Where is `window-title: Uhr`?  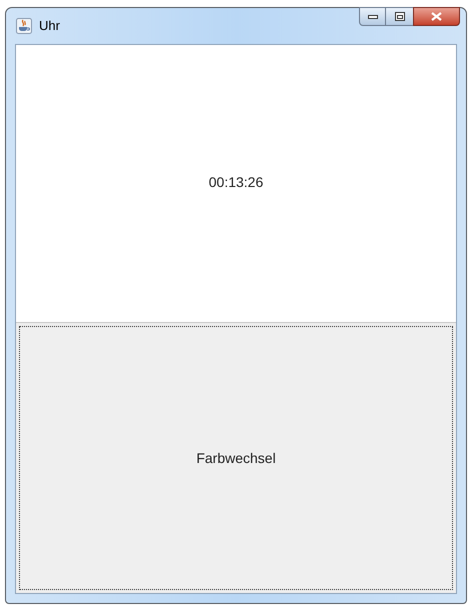
window-title: Uhr is located at coordinates (49, 26).